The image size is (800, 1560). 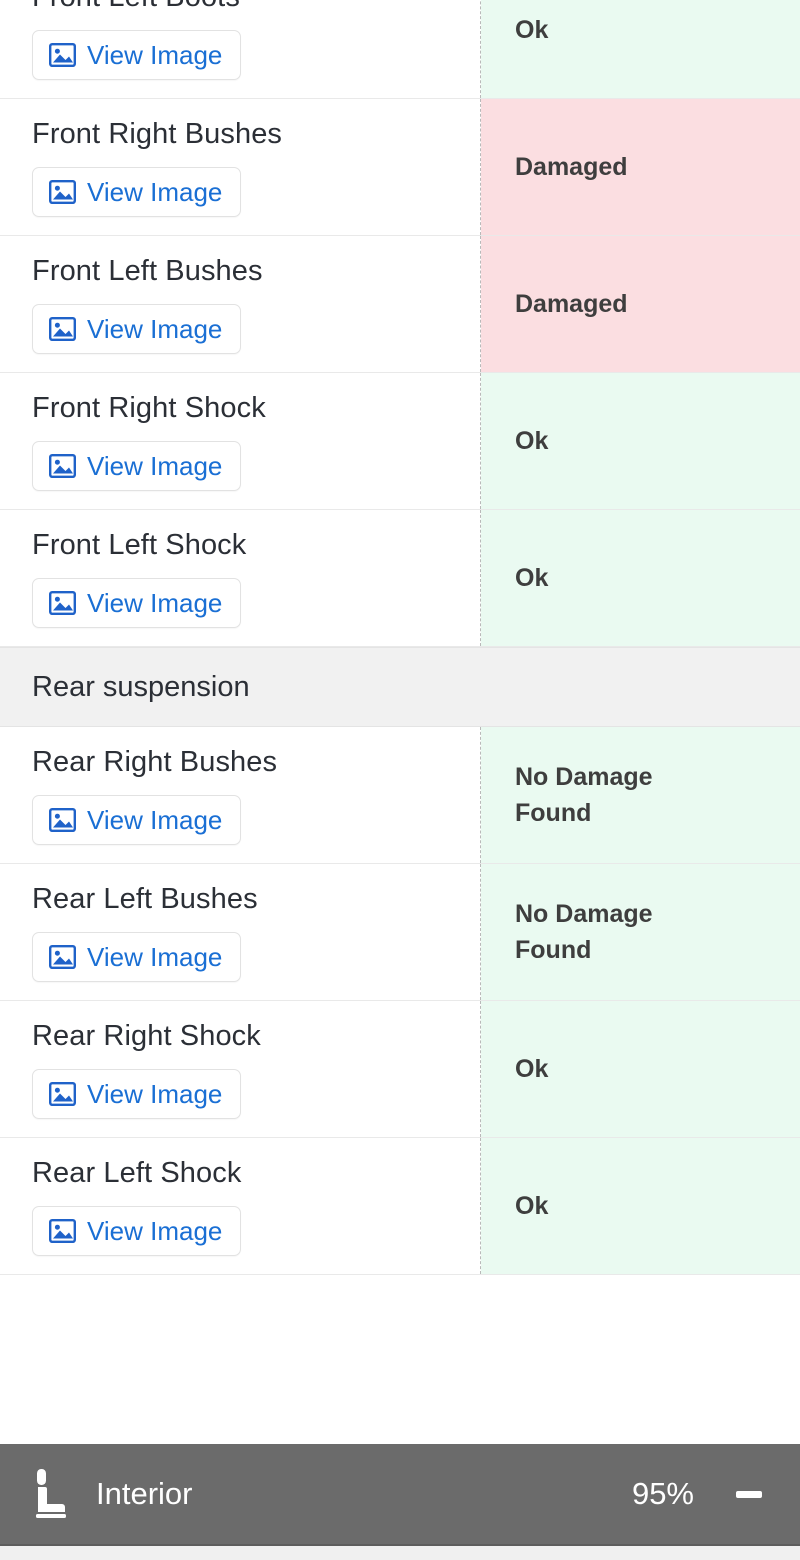 What do you see at coordinates (662, 1493) in the screenshot?
I see `bottom-bar-percent: 95%` at bounding box center [662, 1493].